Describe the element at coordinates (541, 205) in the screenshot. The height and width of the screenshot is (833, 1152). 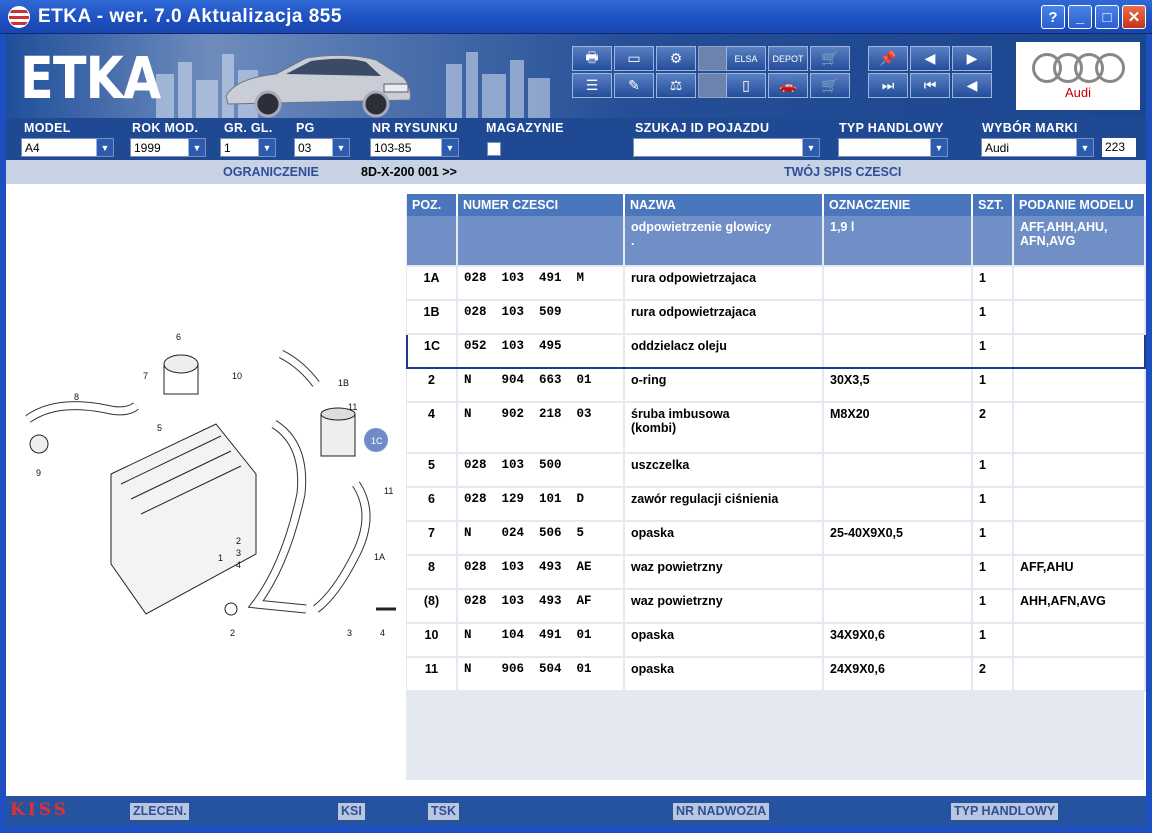
I see `col-numer: NUMER CZESCI` at that location.